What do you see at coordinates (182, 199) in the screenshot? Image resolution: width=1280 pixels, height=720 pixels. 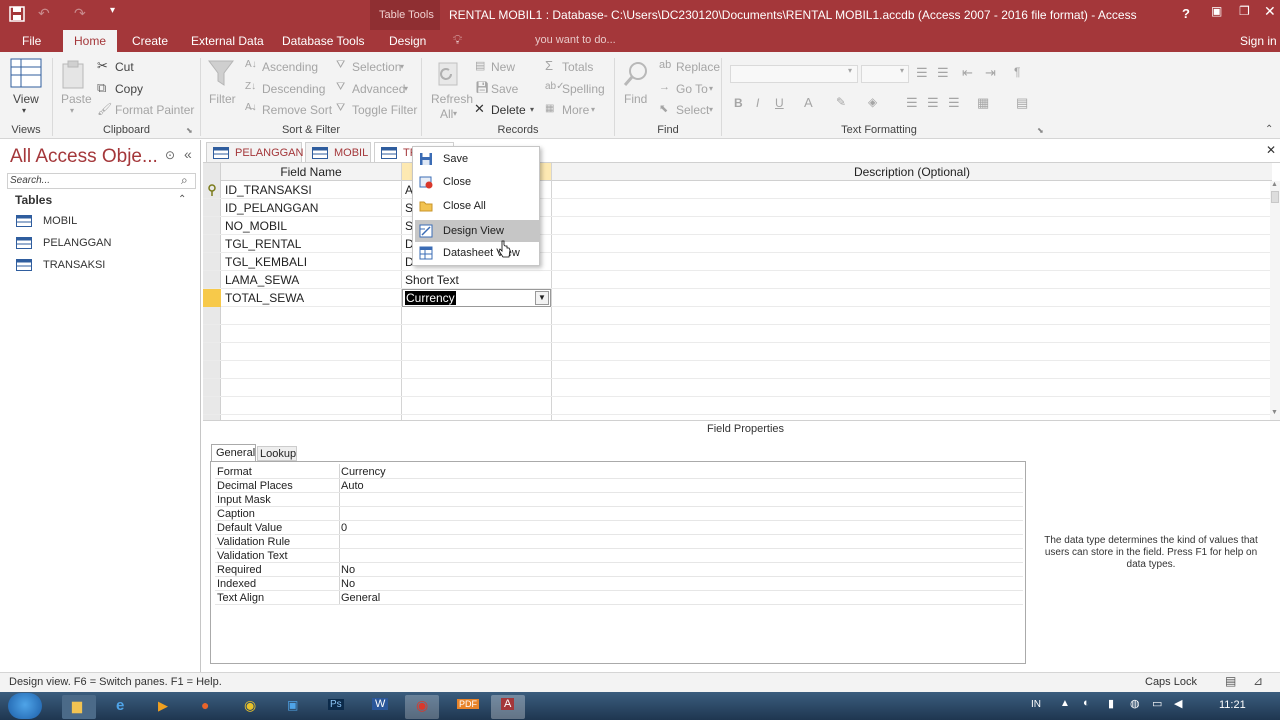 I see `collapse-section-icon: ⌃` at bounding box center [182, 199].